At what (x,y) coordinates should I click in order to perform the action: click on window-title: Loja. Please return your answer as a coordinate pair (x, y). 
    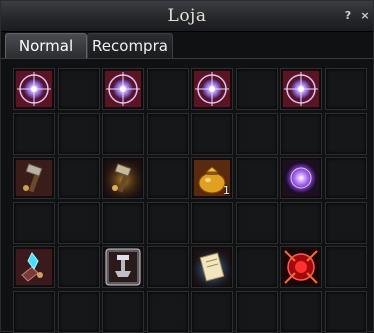
    Looking at the image, I should click on (187, 16).